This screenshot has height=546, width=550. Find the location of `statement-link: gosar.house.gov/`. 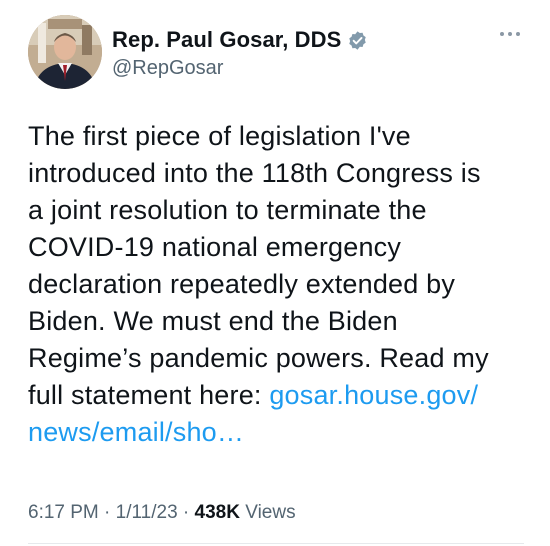

statement-link: gosar.house.gov/ is located at coordinates (373, 395).